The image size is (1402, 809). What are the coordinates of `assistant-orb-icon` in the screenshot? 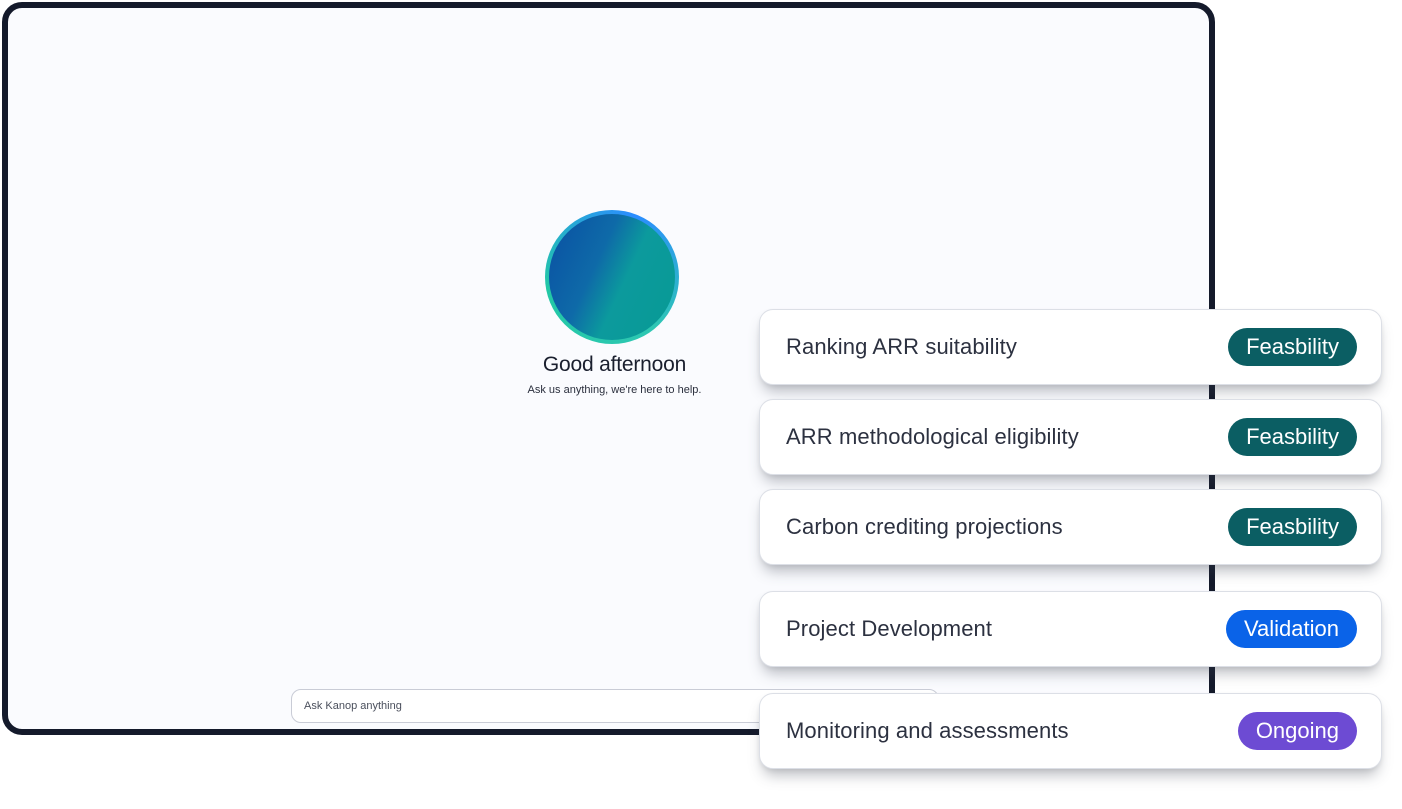 It's located at (612, 277).